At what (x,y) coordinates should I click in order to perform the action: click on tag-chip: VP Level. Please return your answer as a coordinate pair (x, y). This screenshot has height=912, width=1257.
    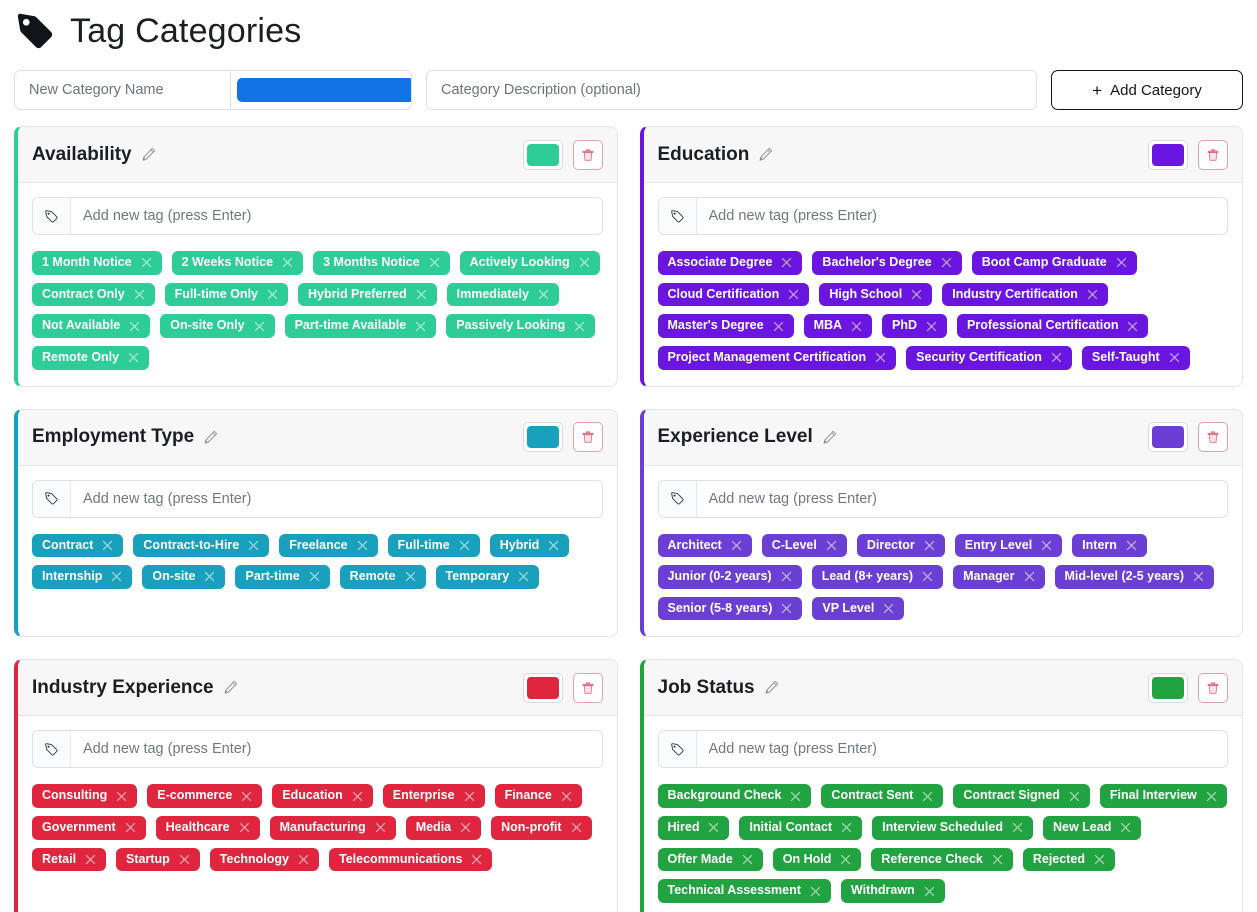
    Looking at the image, I should click on (858, 608).